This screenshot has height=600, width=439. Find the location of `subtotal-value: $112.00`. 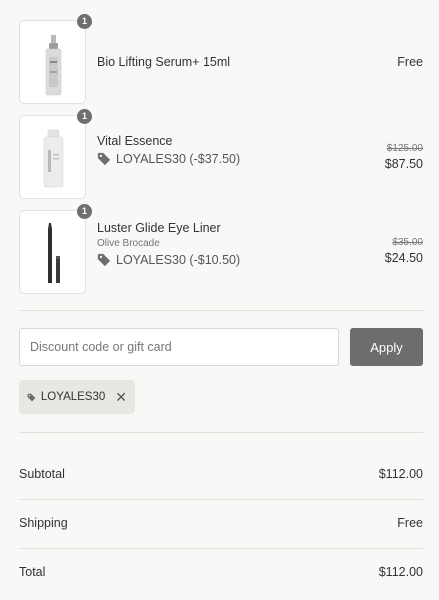

subtotal-value: $112.00 is located at coordinates (400, 474).